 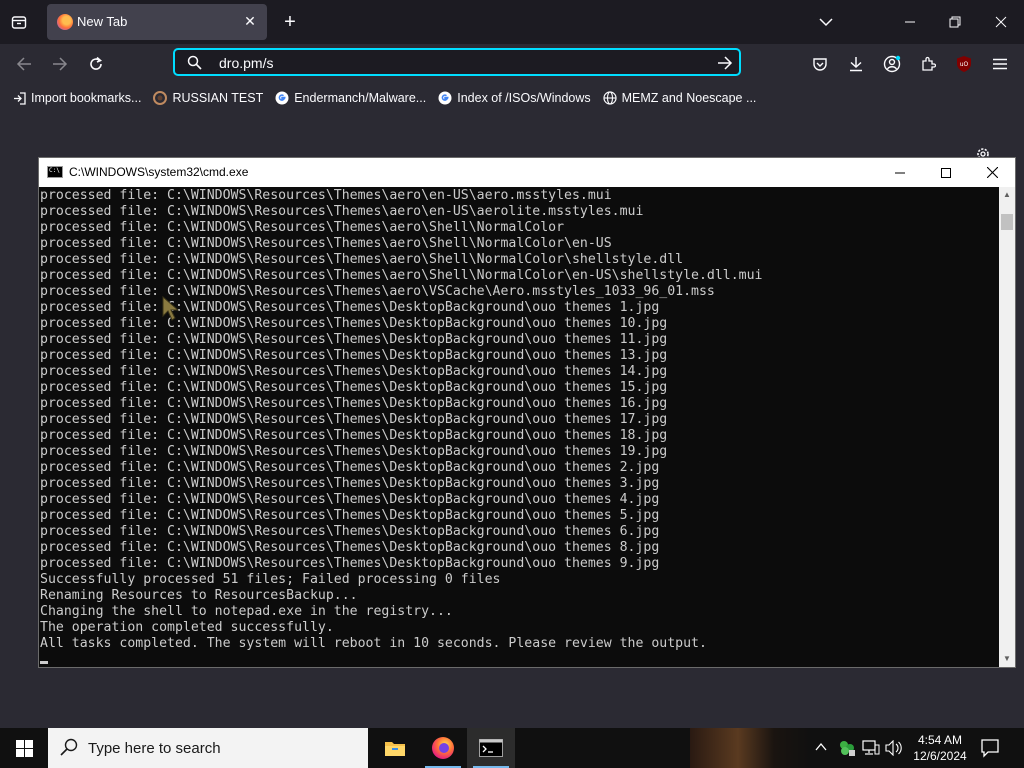 I want to click on site-icon, so click(x=160, y=98).